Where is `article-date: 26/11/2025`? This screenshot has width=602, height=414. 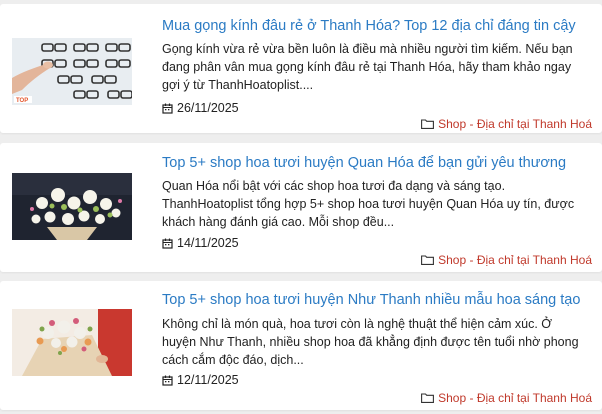
article-date: 26/11/2025 is located at coordinates (200, 108).